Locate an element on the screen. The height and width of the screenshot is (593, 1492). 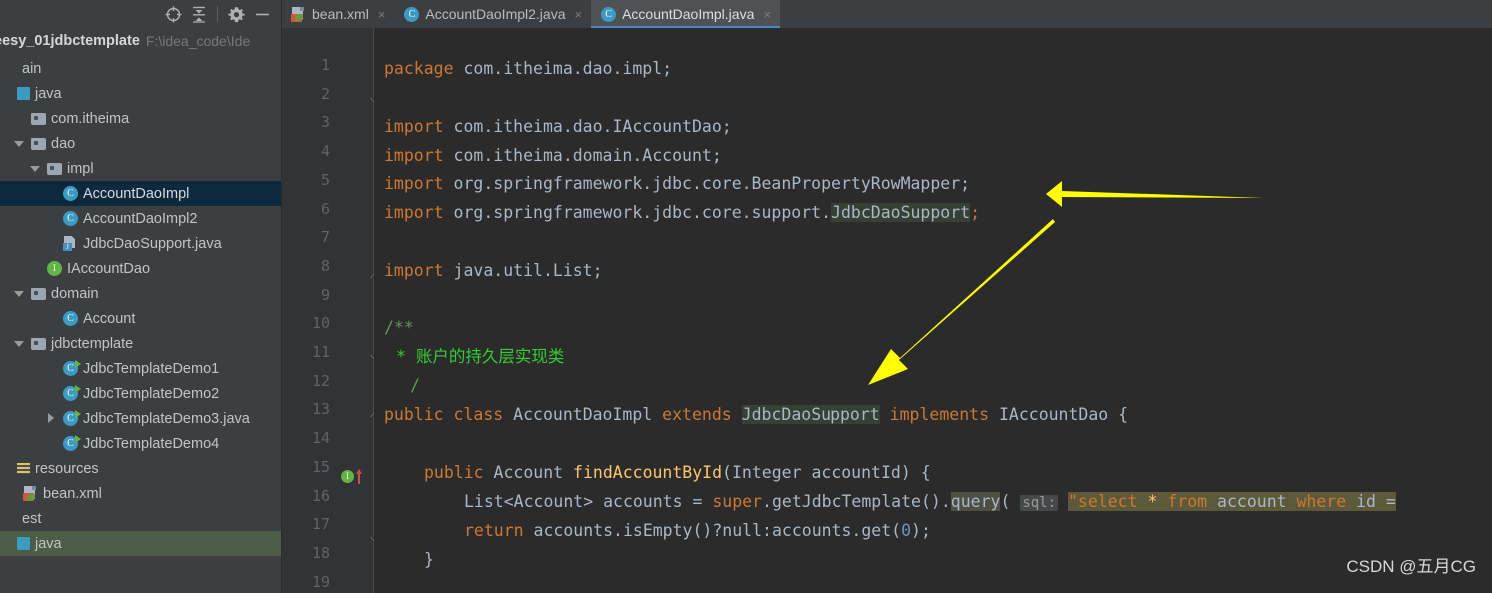
tree-item-label: AccountDaoImpl is located at coordinates (136, 193).